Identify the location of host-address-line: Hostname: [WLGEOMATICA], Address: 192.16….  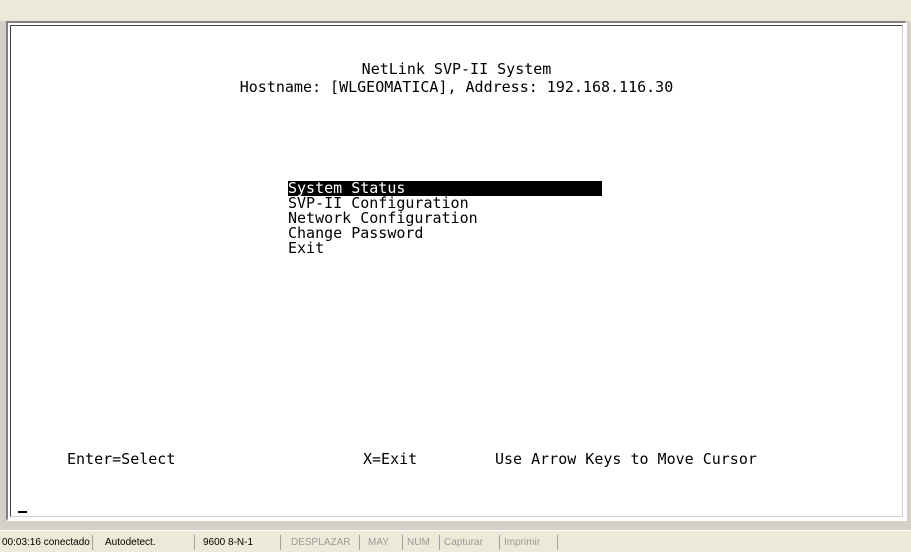
(456, 87).